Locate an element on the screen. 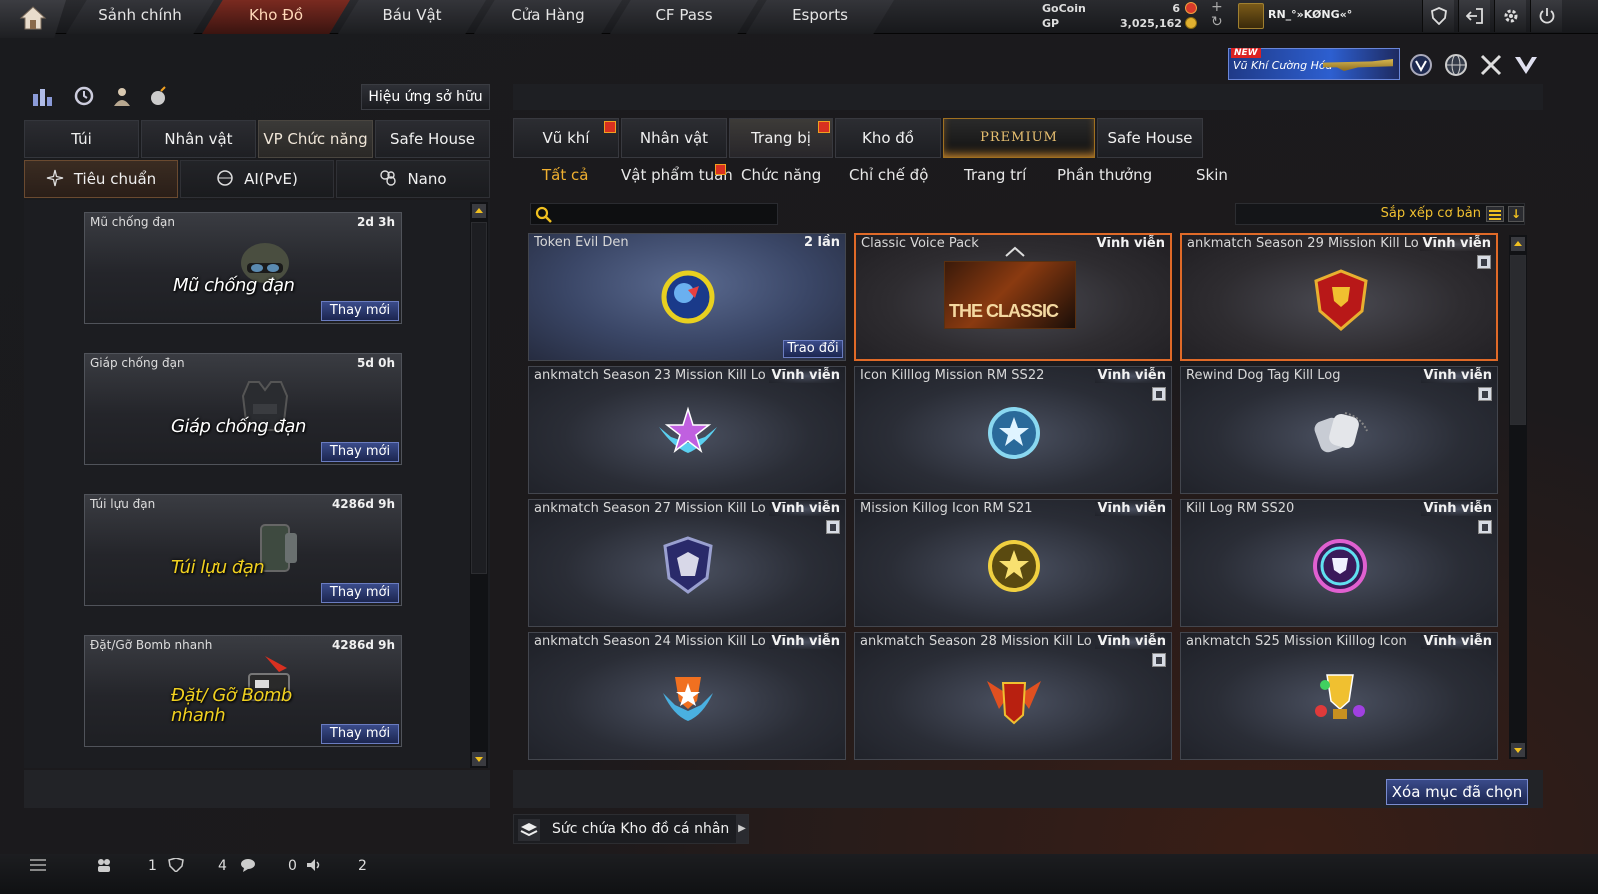 The image size is (1598, 894). item-name: Kill Log RM SS20 is located at coordinates (1240, 508).